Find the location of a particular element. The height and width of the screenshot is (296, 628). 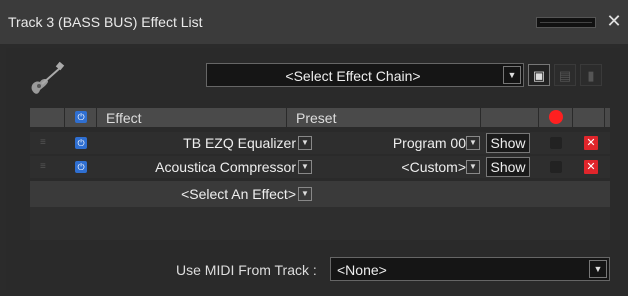

midi-track-value: <None> is located at coordinates (362, 270).